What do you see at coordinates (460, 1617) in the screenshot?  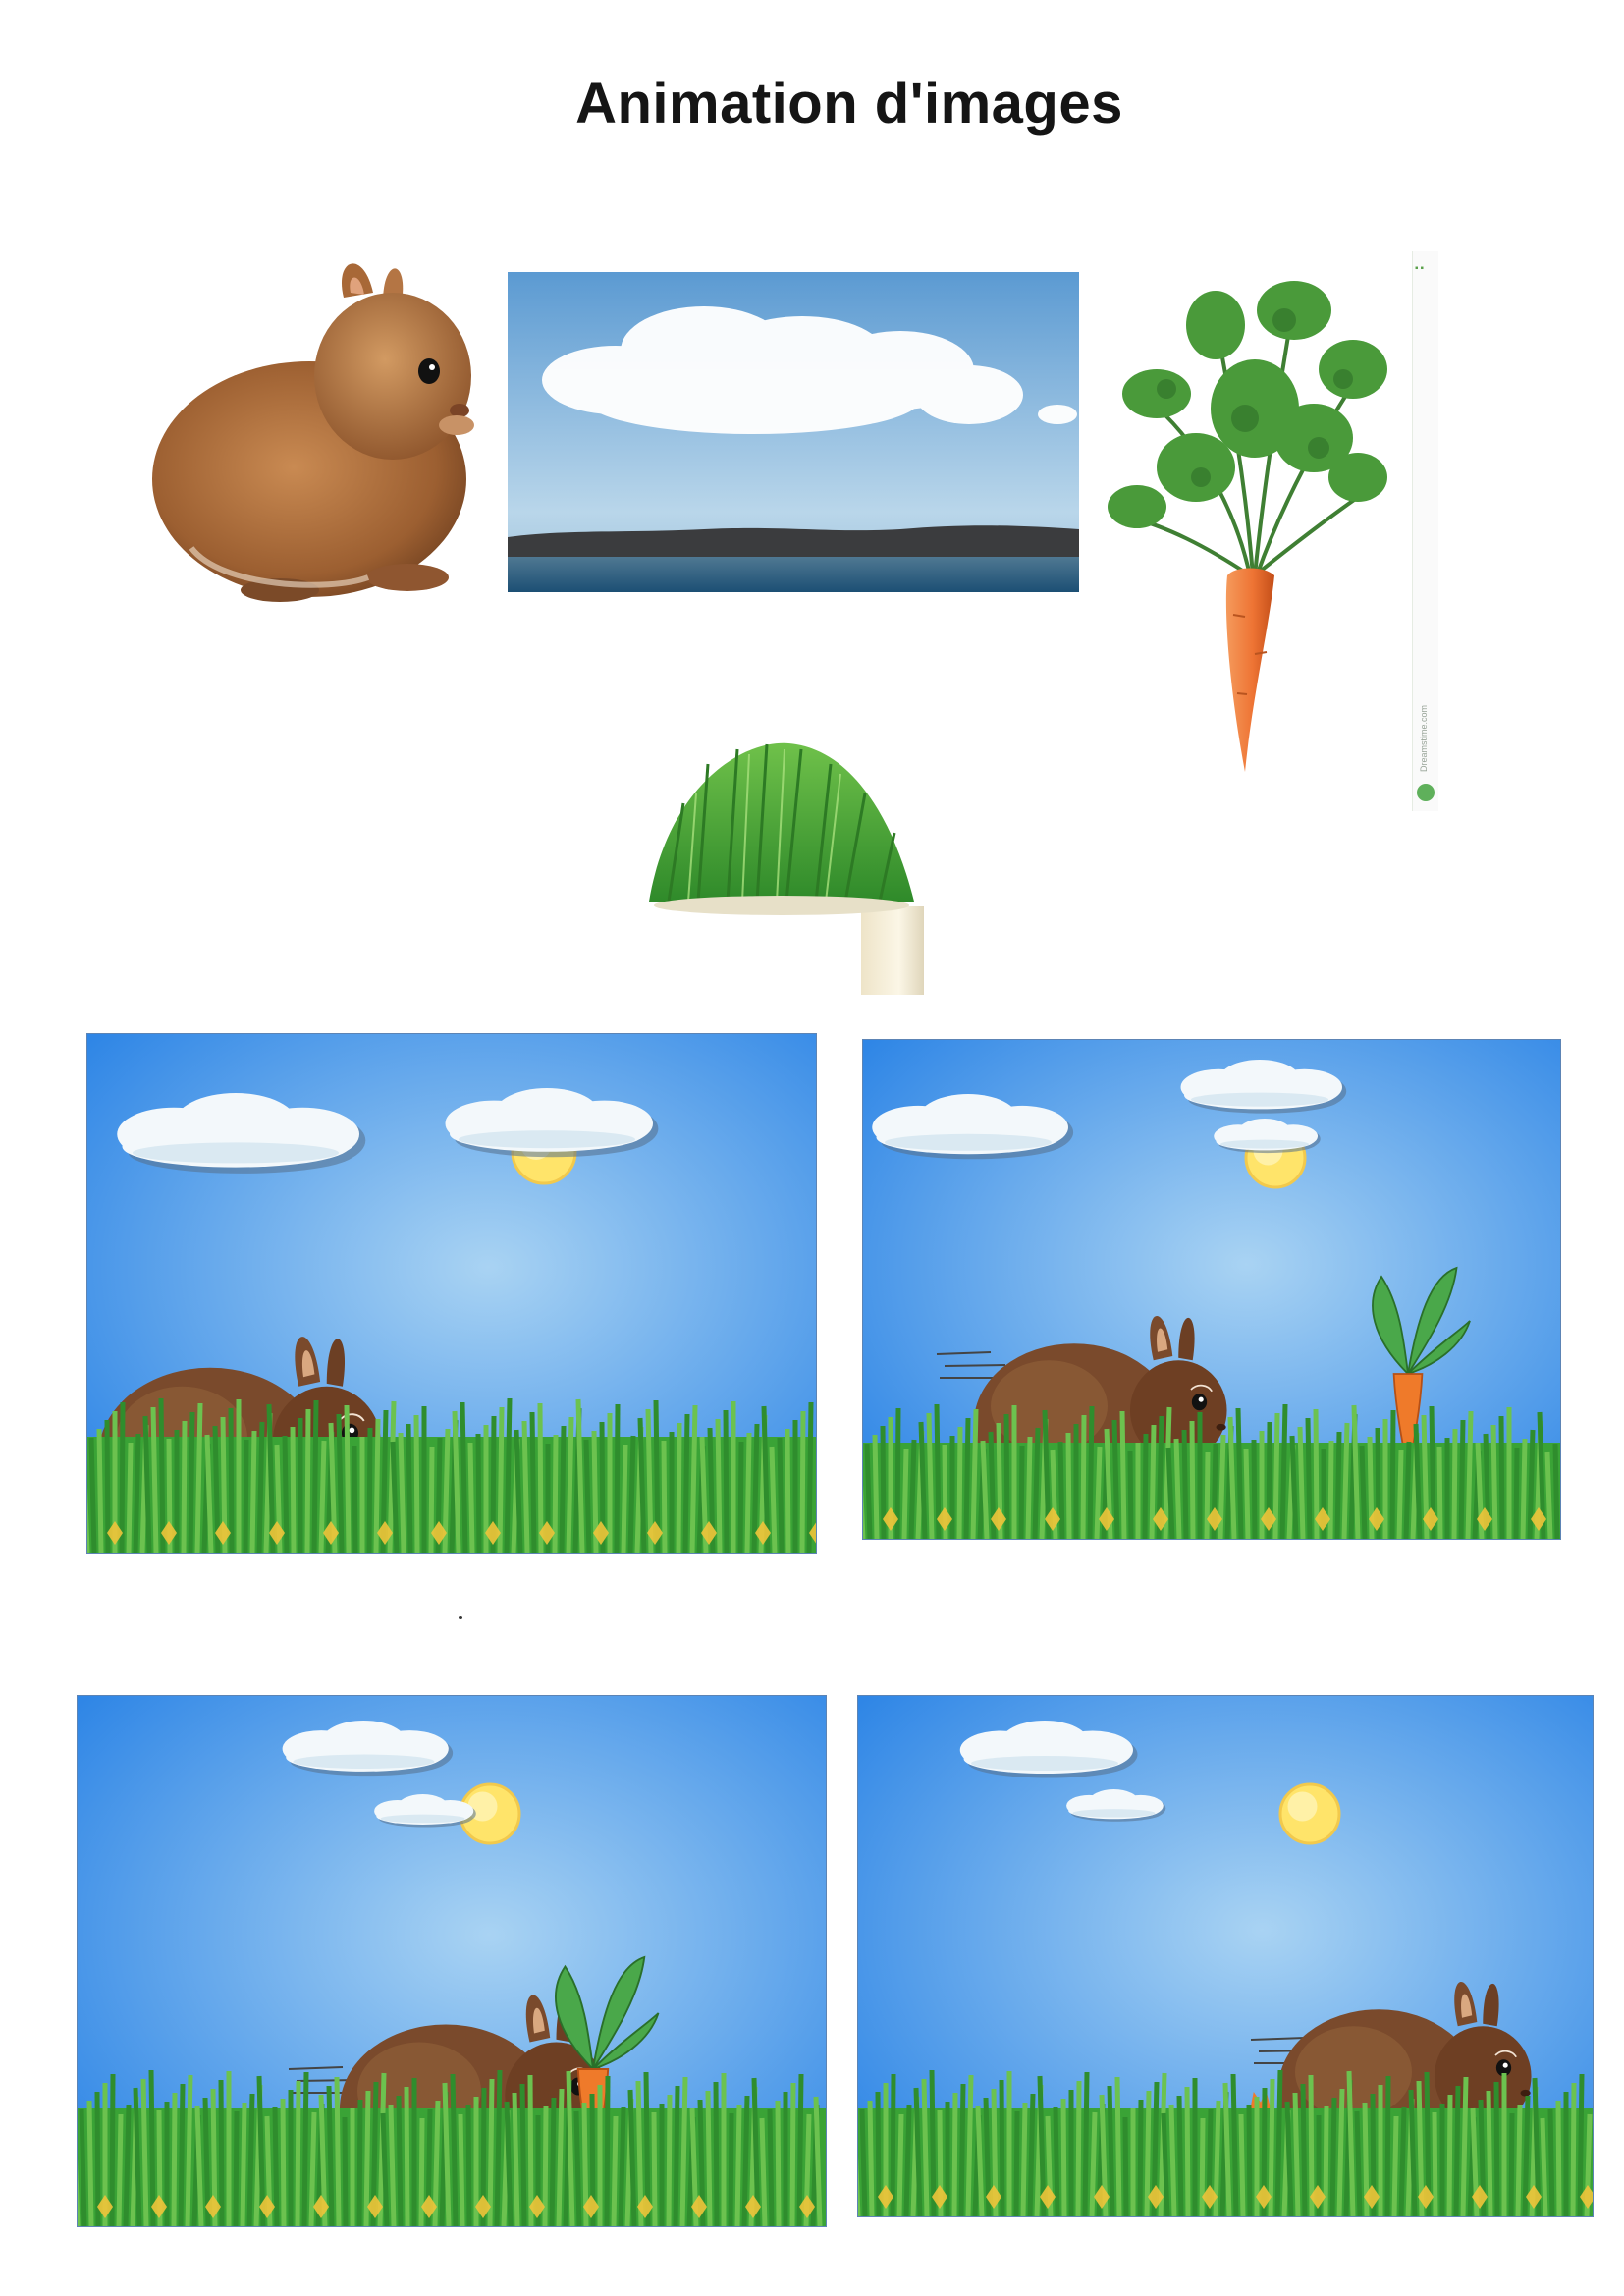 I see `scan-speck` at bounding box center [460, 1617].